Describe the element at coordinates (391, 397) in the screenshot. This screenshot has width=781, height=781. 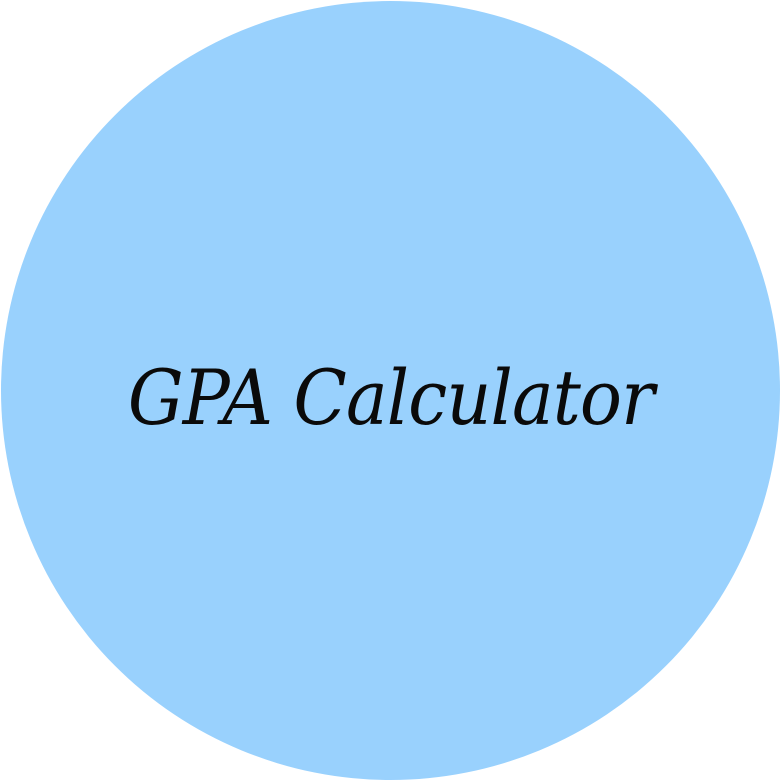
I see `app-title: GPA Calculator` at that location.